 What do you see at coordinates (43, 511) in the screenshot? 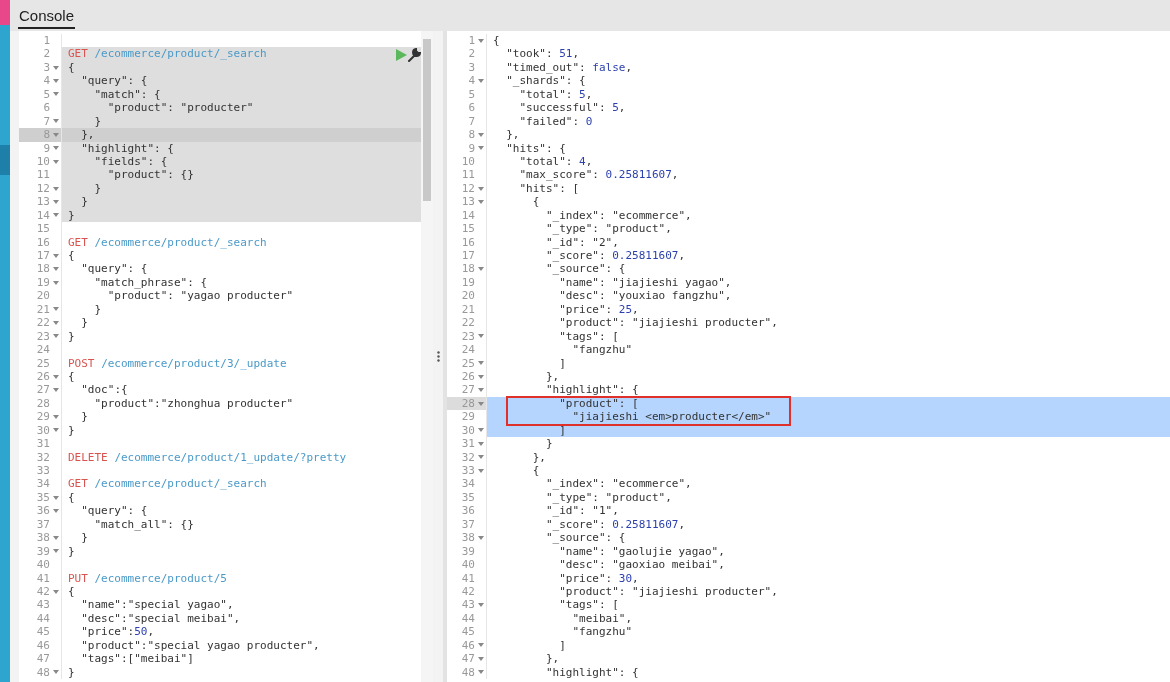
I see `line-number: 36` at bounding box center [43, 511].